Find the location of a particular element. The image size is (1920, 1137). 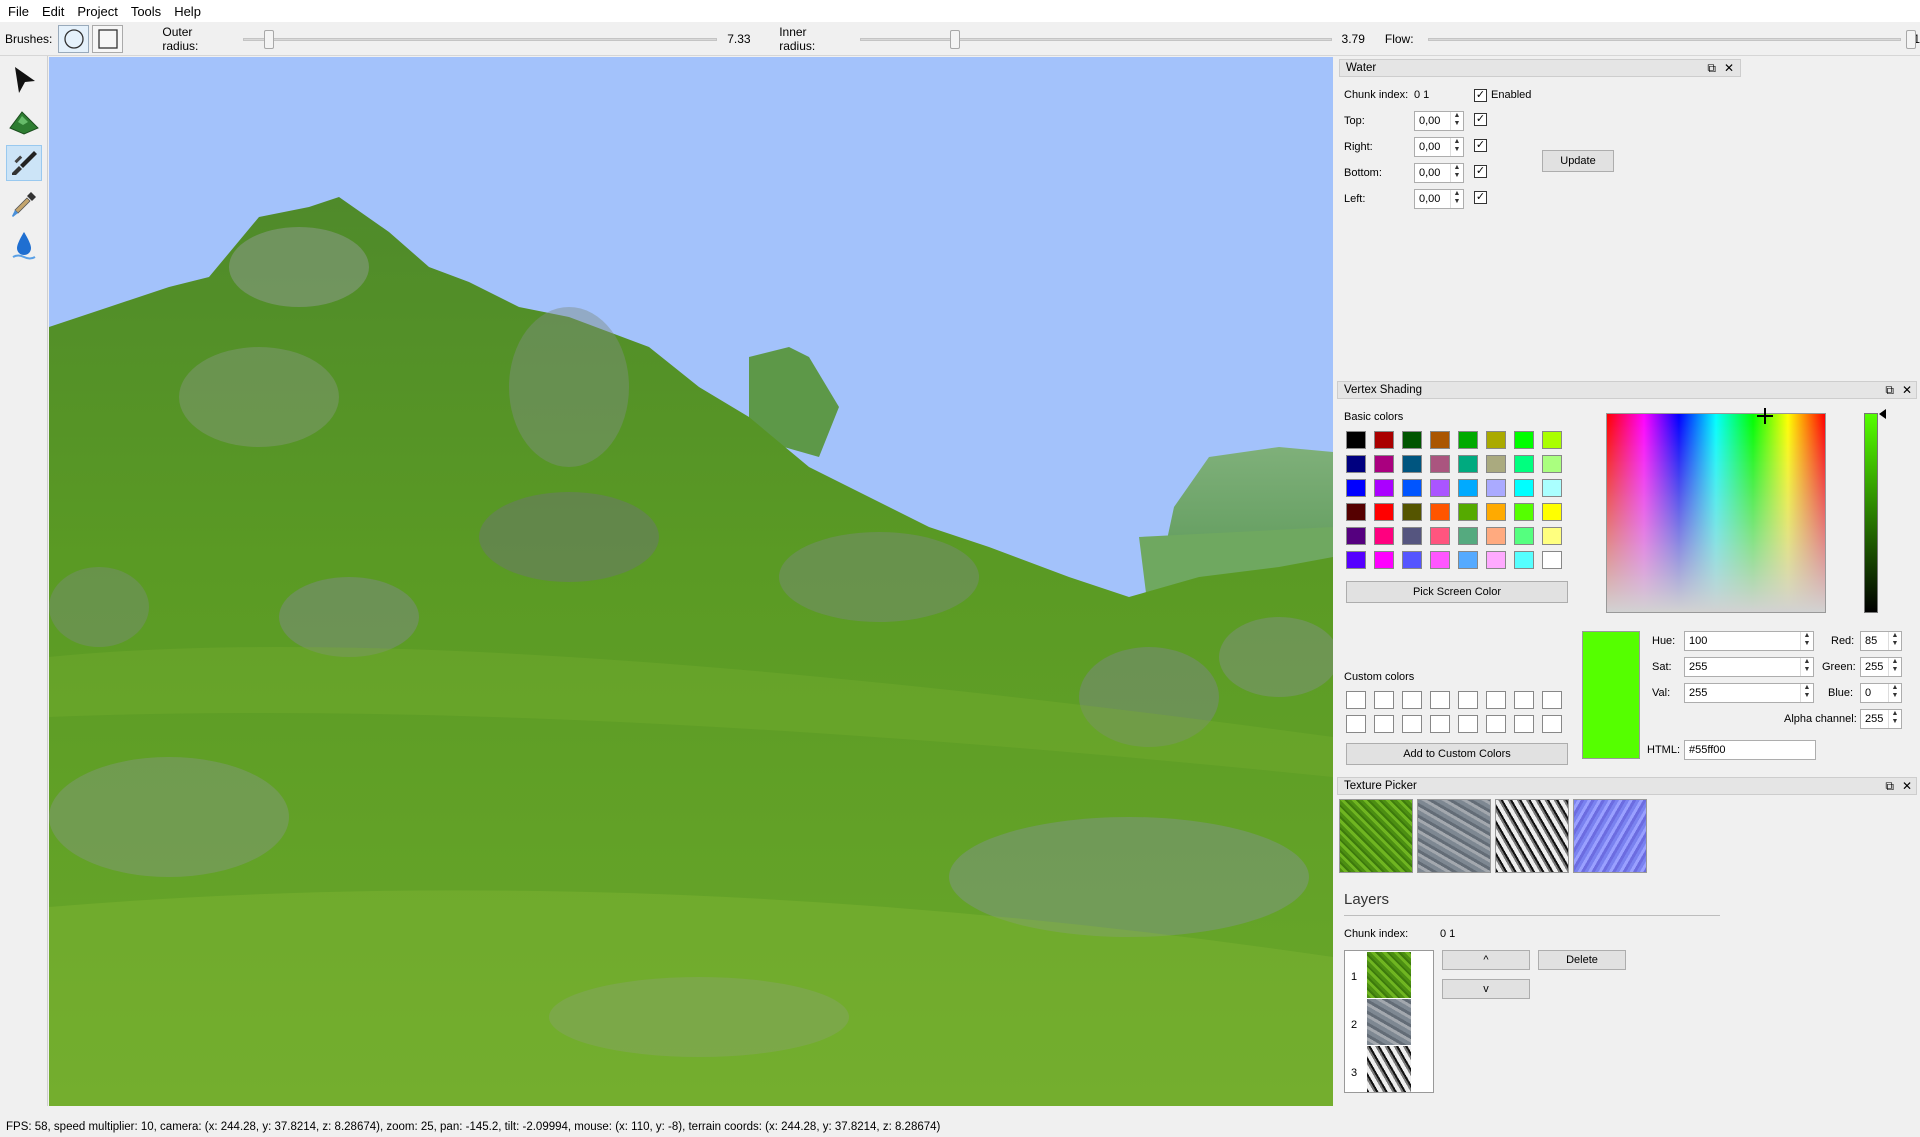

left-spinbox: 0,00 ▲ ▼ is located at coordinates (1439, 199).